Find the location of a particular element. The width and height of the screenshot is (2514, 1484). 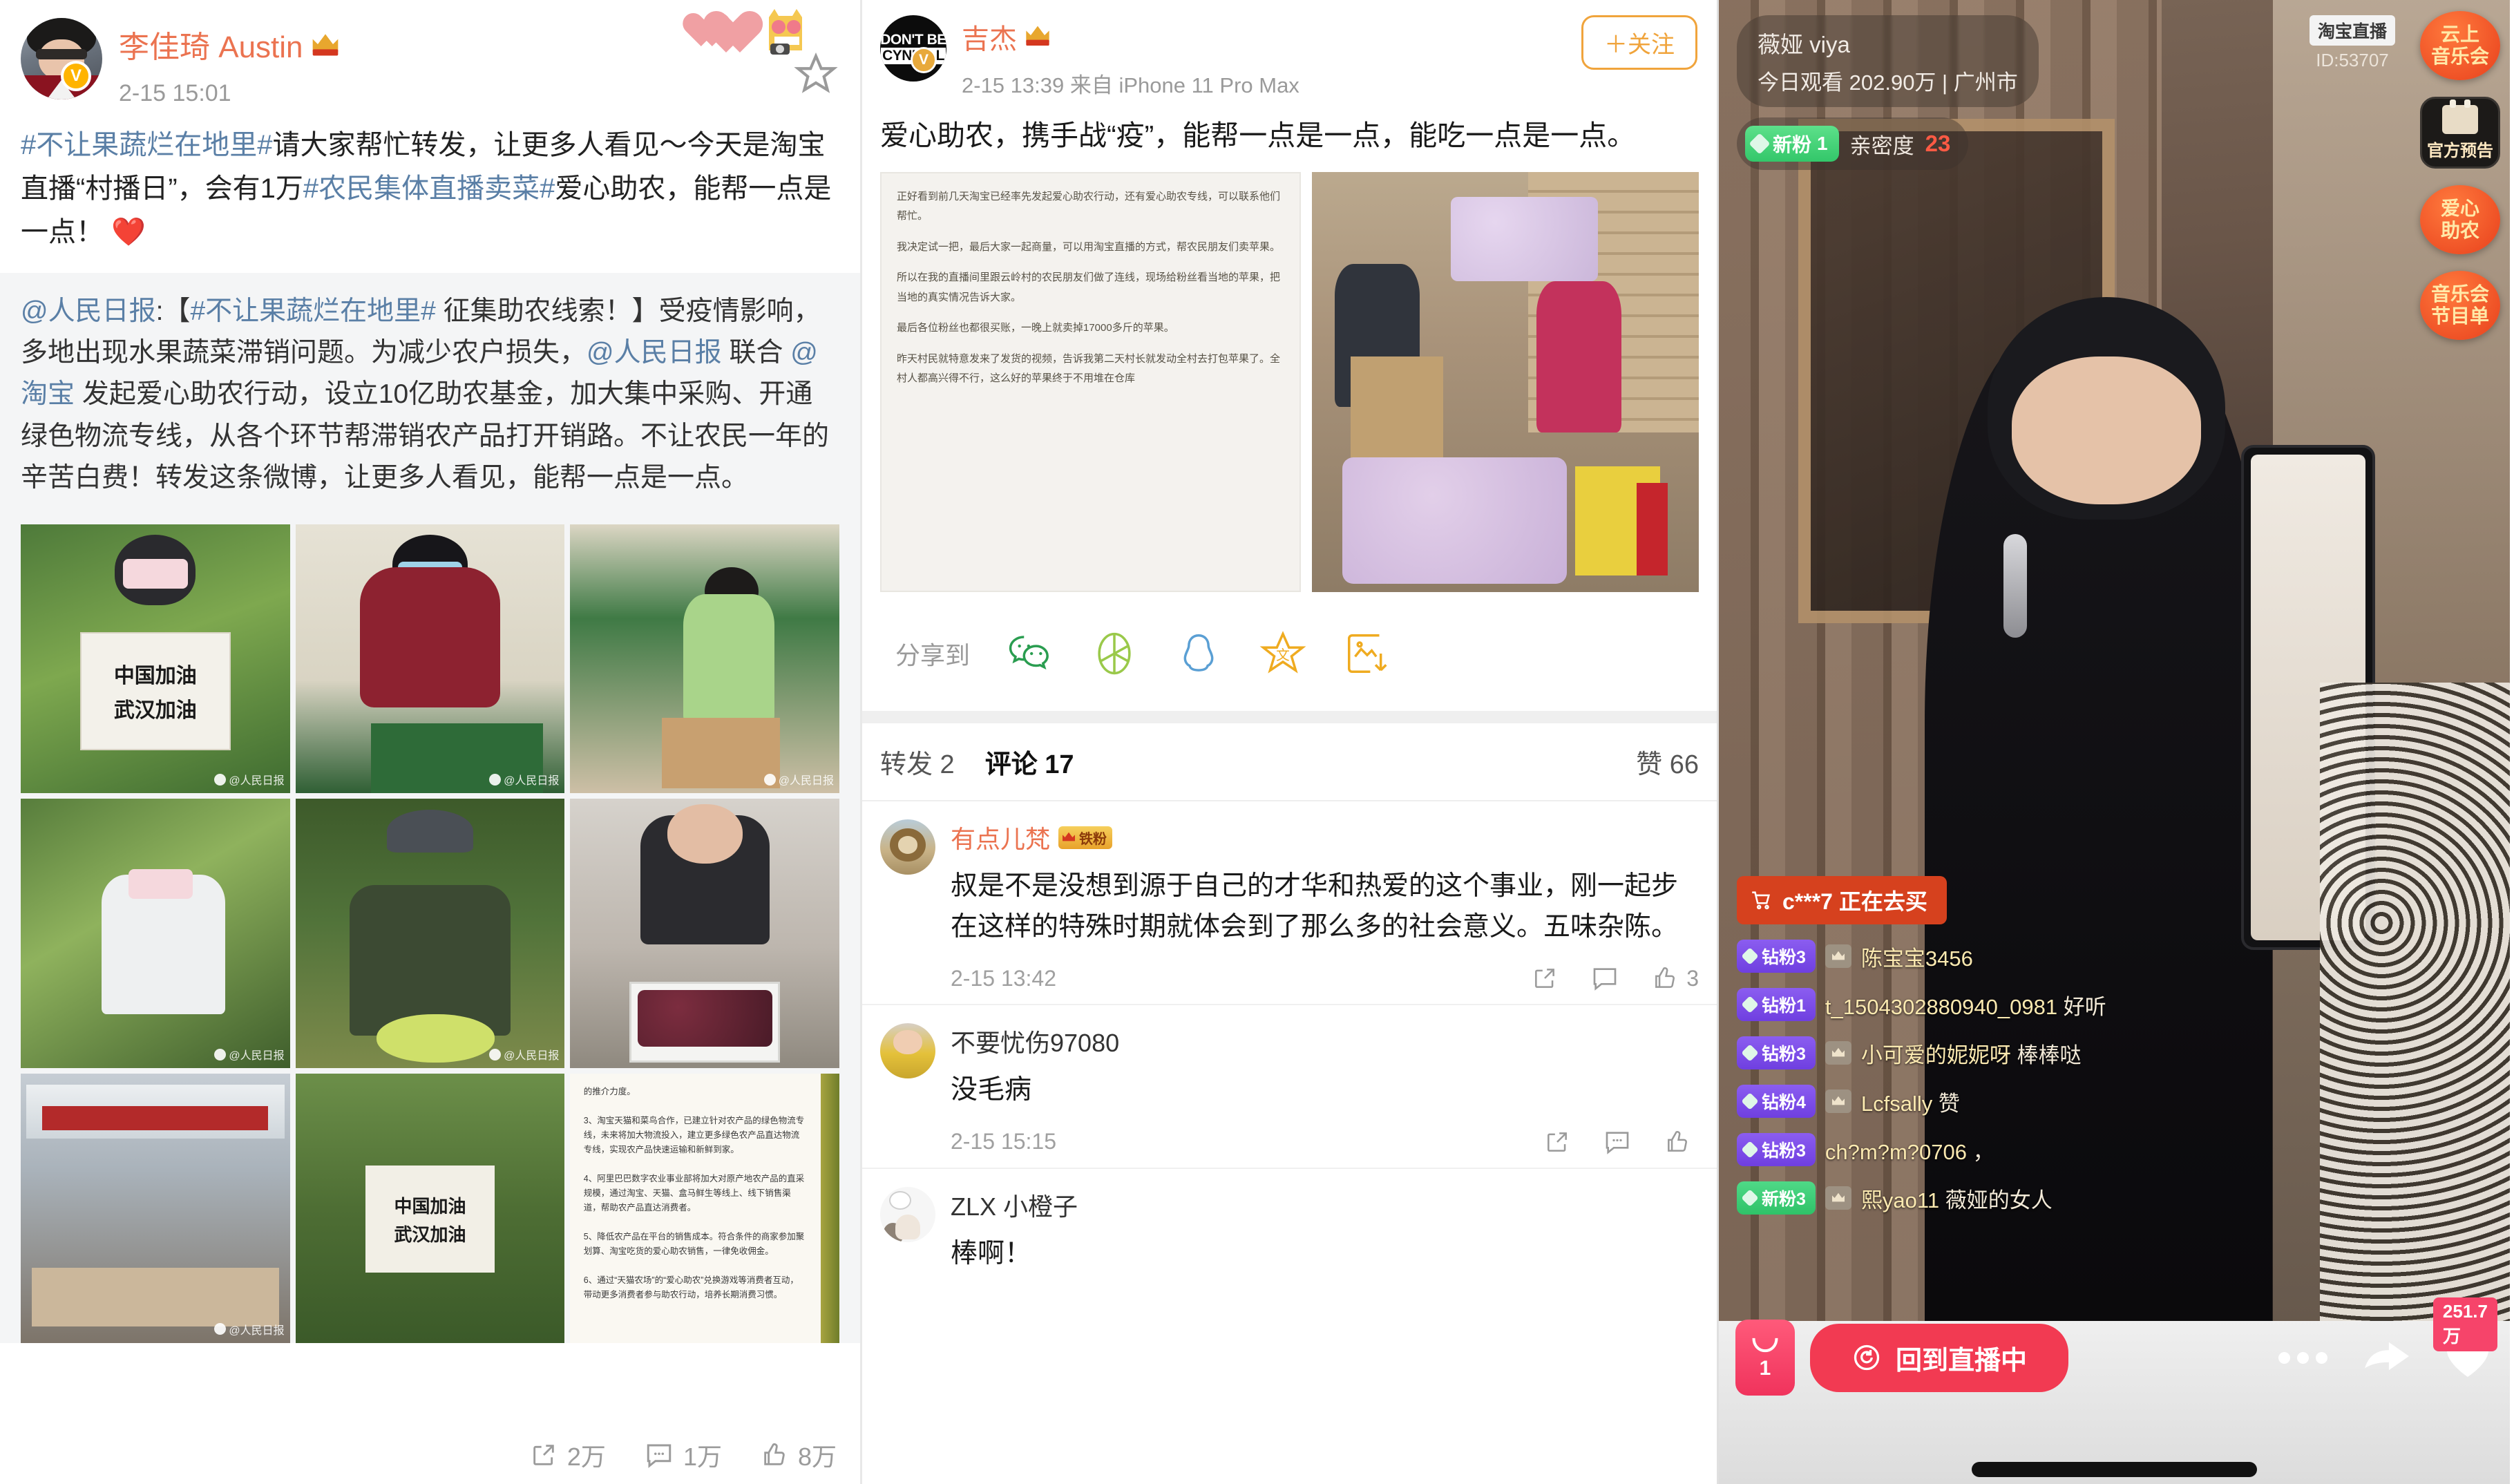

repost-stat: 2万 is located at coordinates (568, 1455).